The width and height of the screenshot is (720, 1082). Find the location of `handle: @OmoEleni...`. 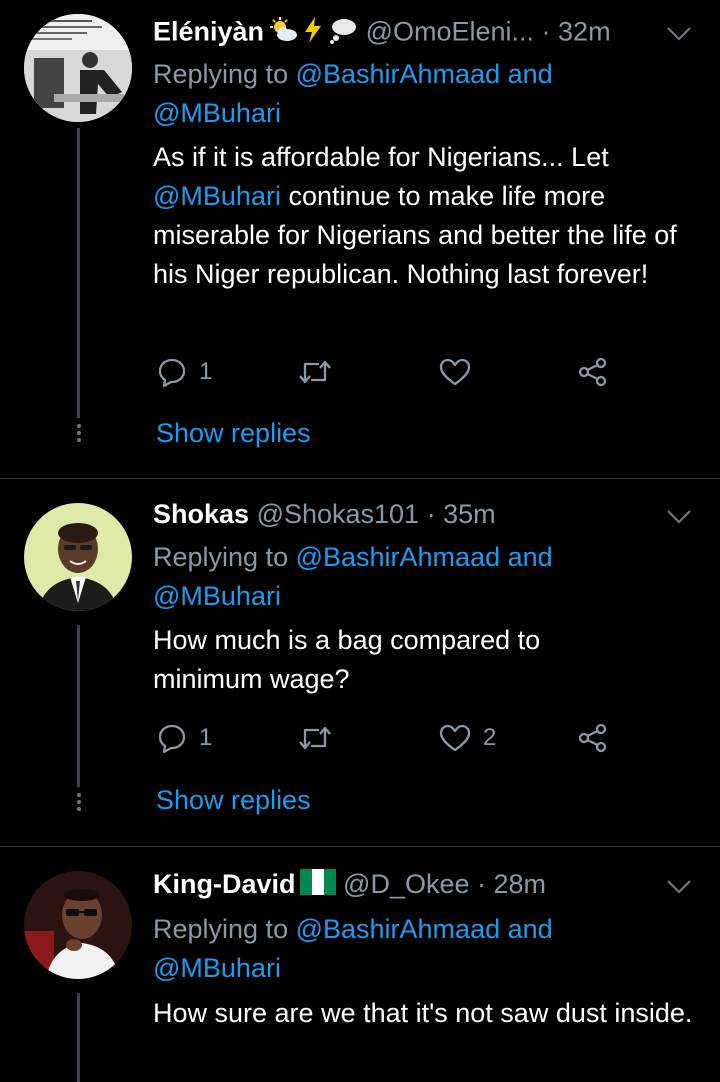

handle: @OmoEleni... is located at coordinates (450, 32).